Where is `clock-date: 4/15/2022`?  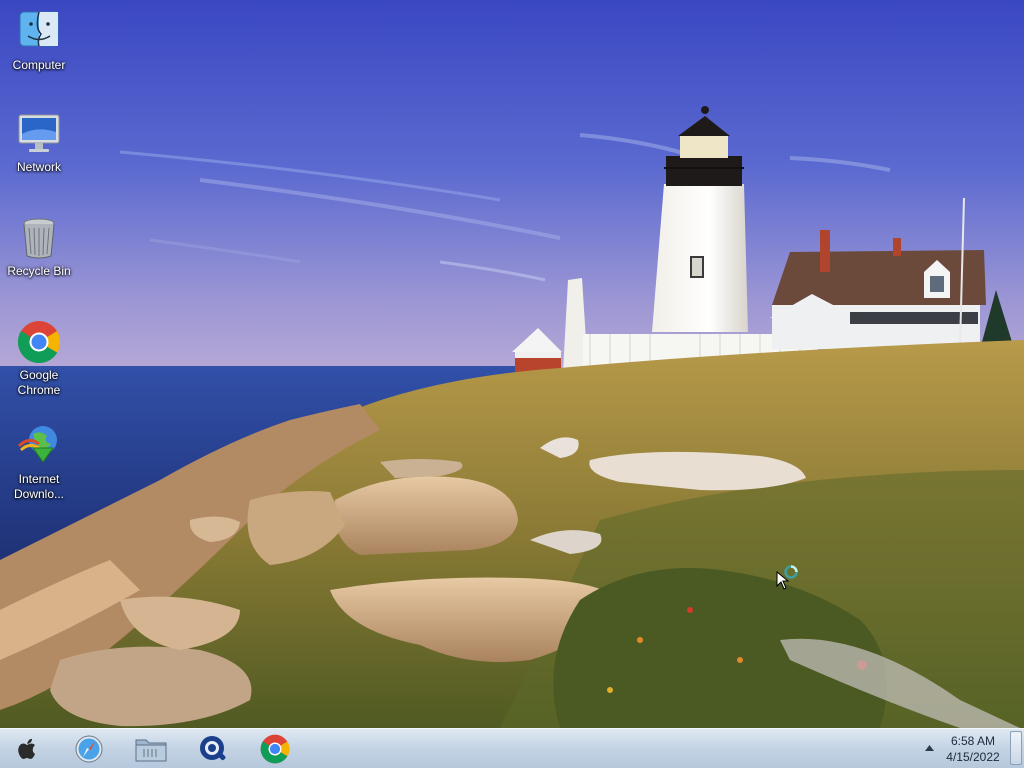
clock-date: 4/15/2022 is located at coordinates (973, 757).